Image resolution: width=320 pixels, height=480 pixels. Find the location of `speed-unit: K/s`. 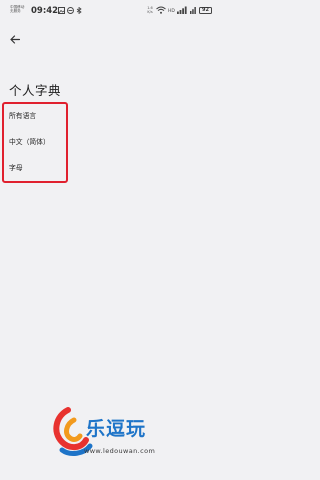

speed-unit: K/s is located at coordinates (150, 12).